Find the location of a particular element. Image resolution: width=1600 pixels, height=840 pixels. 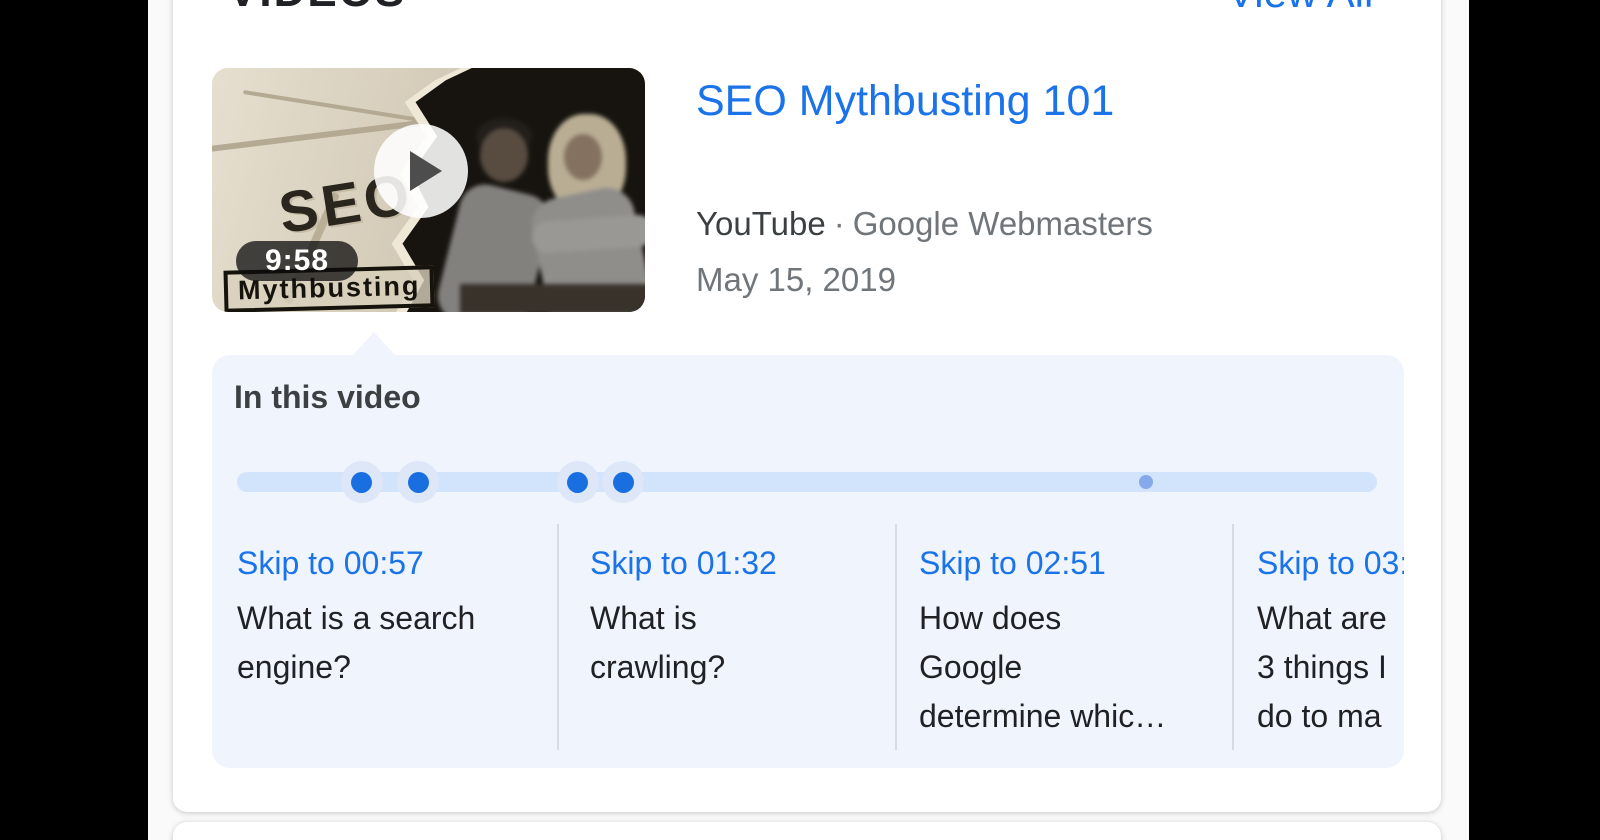

key-moment-item: Skip to 00:57 What is a search engine? is located at coordinates (392, 616).